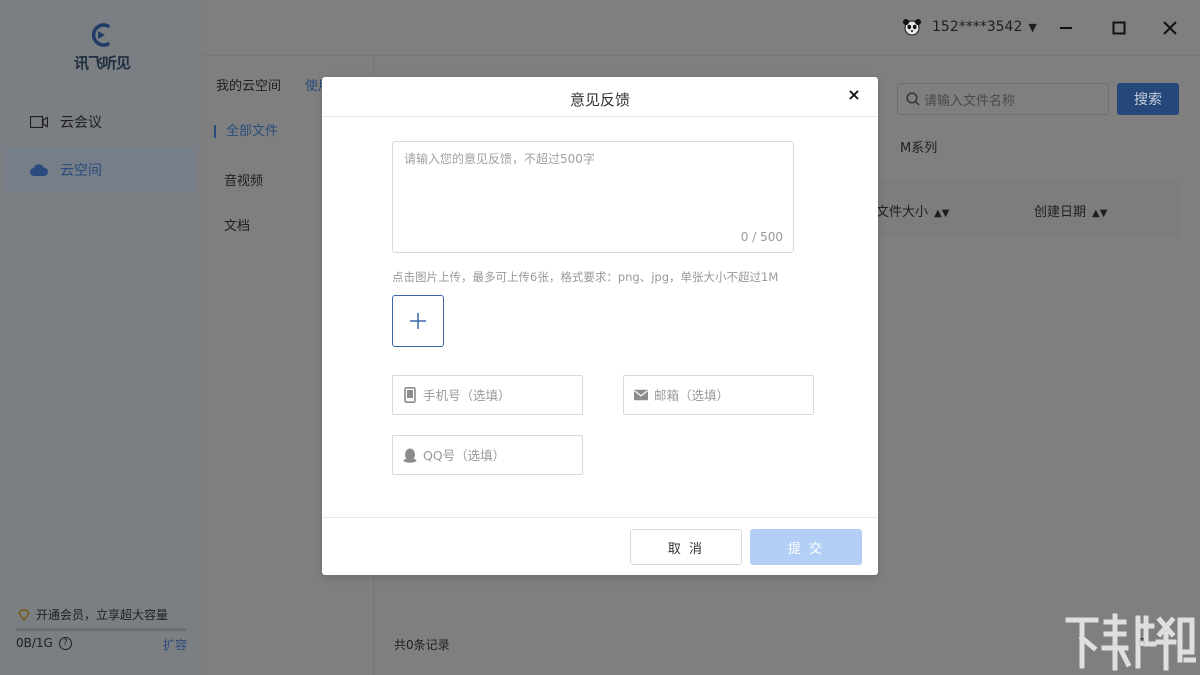 The image size is (1200, 675). Describe the element at coordinates (40, 122) in the screenshot. I see `video-camera-icon` at that location.